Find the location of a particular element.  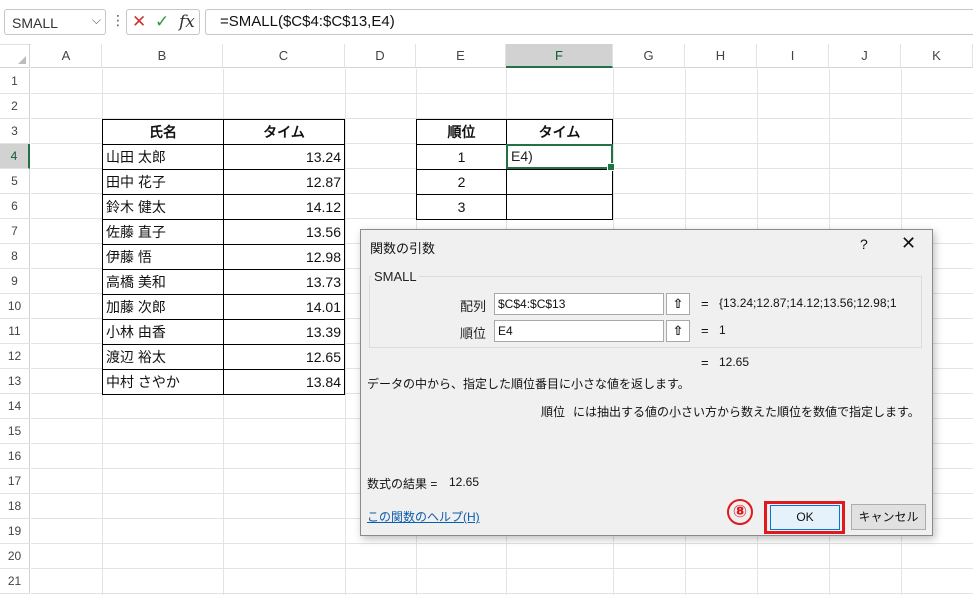

time-cell: 13.24 is located at coordinates (284, 157).